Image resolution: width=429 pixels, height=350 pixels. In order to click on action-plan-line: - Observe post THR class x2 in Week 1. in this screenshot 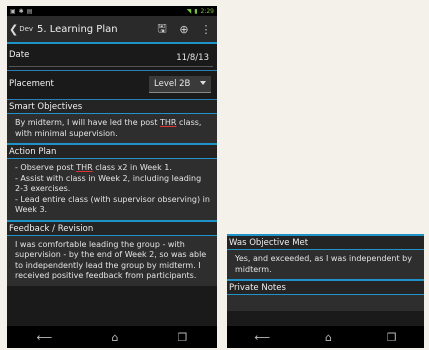, I will do `click(93, 167)`.